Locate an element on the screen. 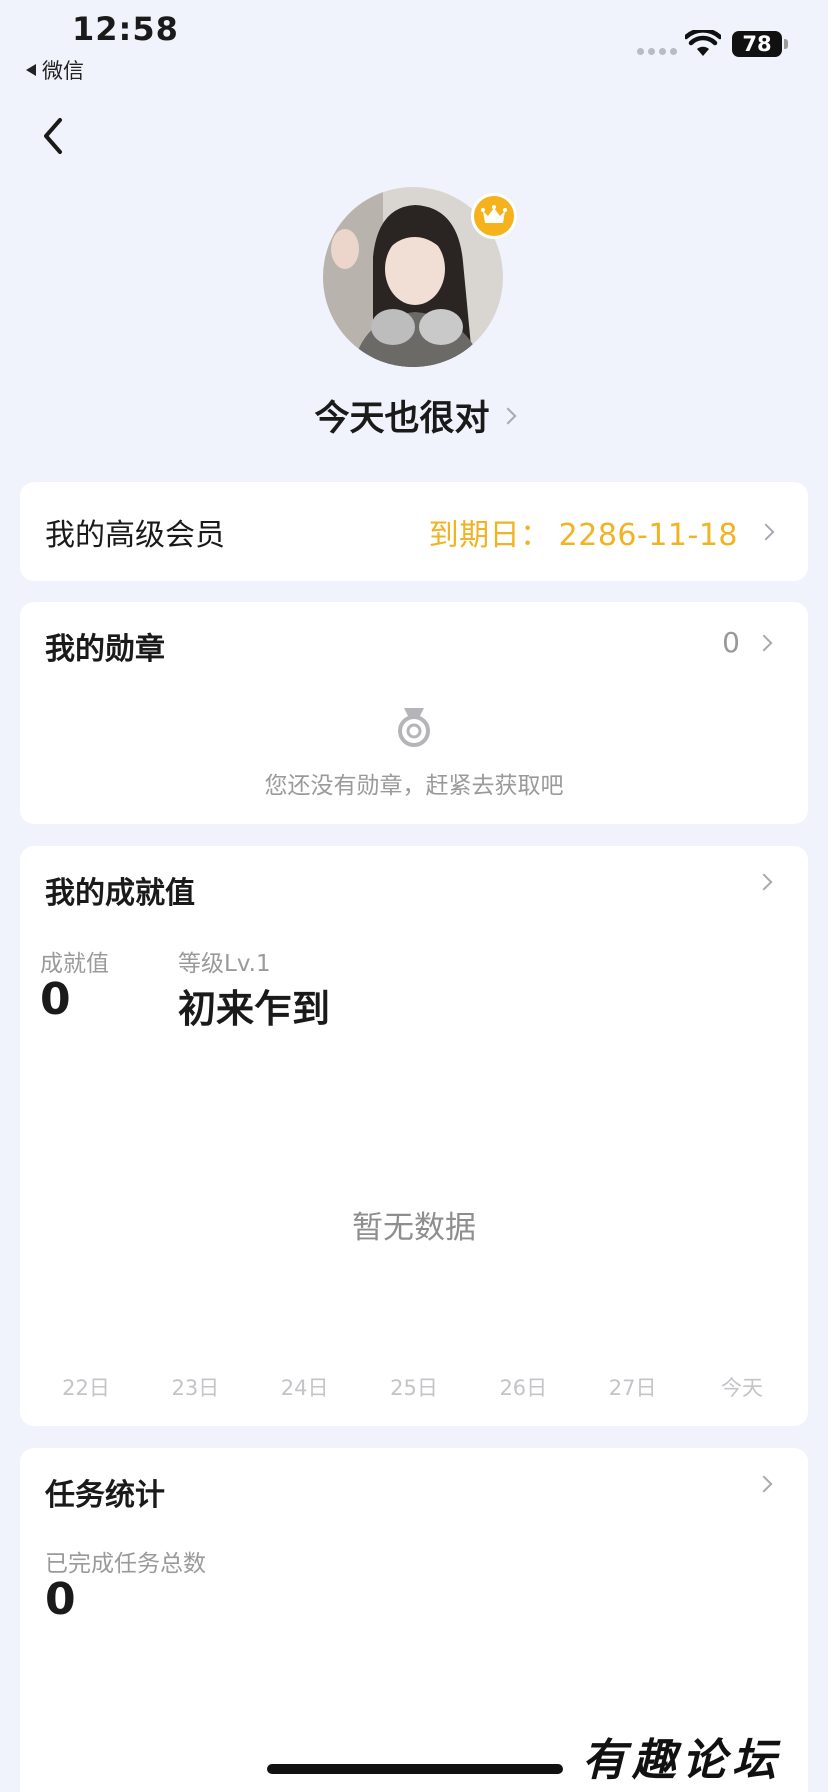 The height and width of the screenshot is (1792, 828). battery-indicator: 78 is located at coordinates (760, 44).